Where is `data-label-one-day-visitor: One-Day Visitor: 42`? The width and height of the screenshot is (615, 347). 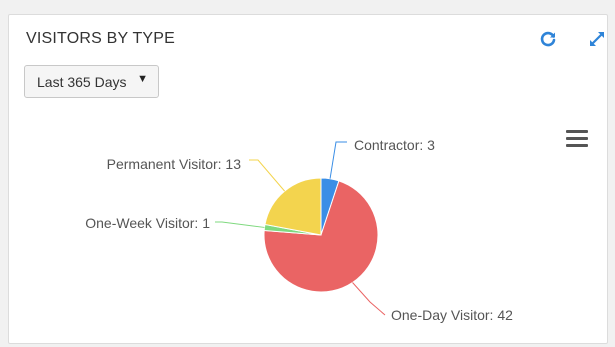
data-label-one-day-visitor: One-Day Visitor: 42 is located at coordinates (452, 315).